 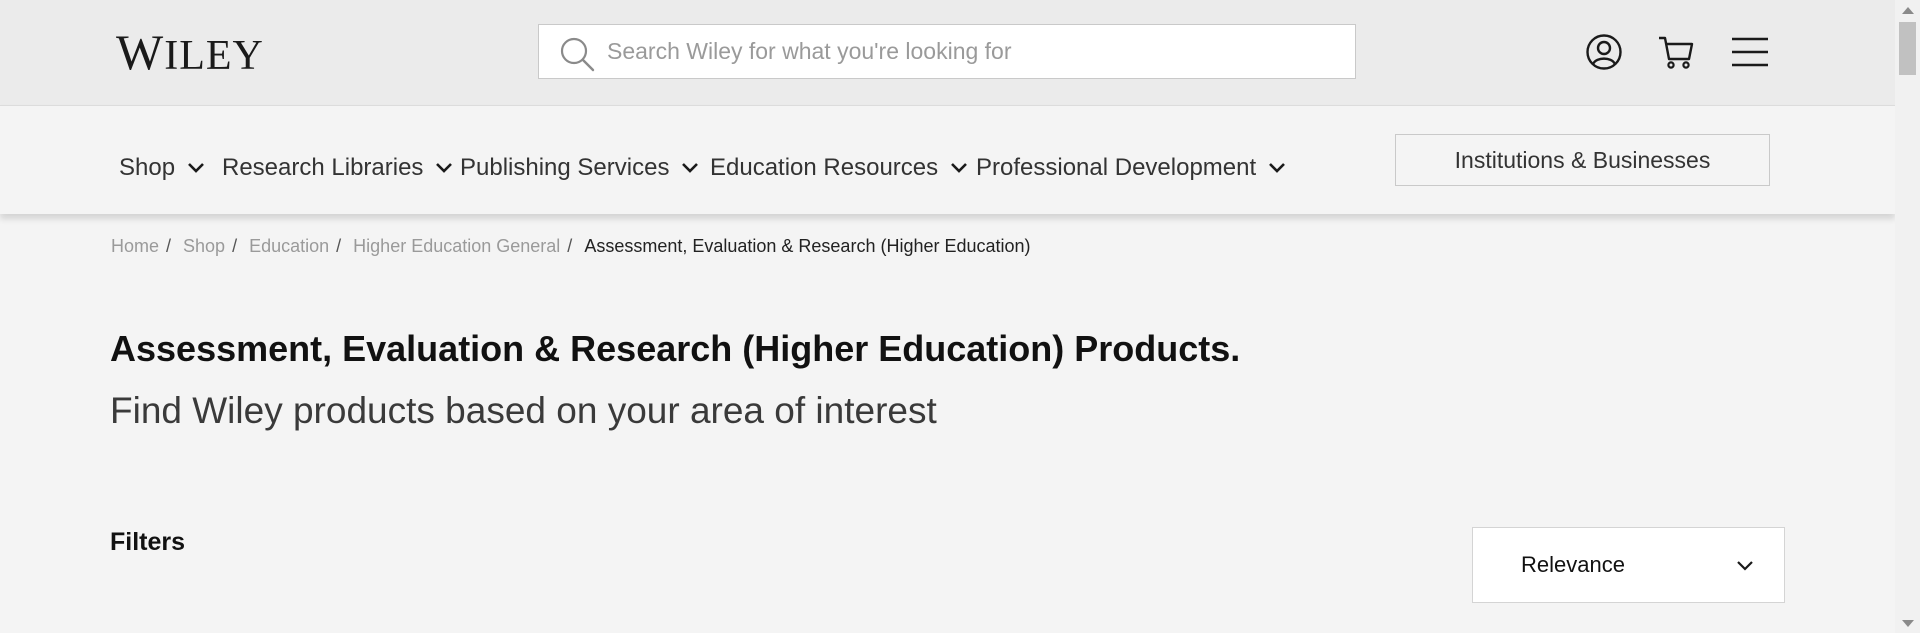 I want to click on nav-item-research-libraries: Research Libraries, so click(x=337, y=168).